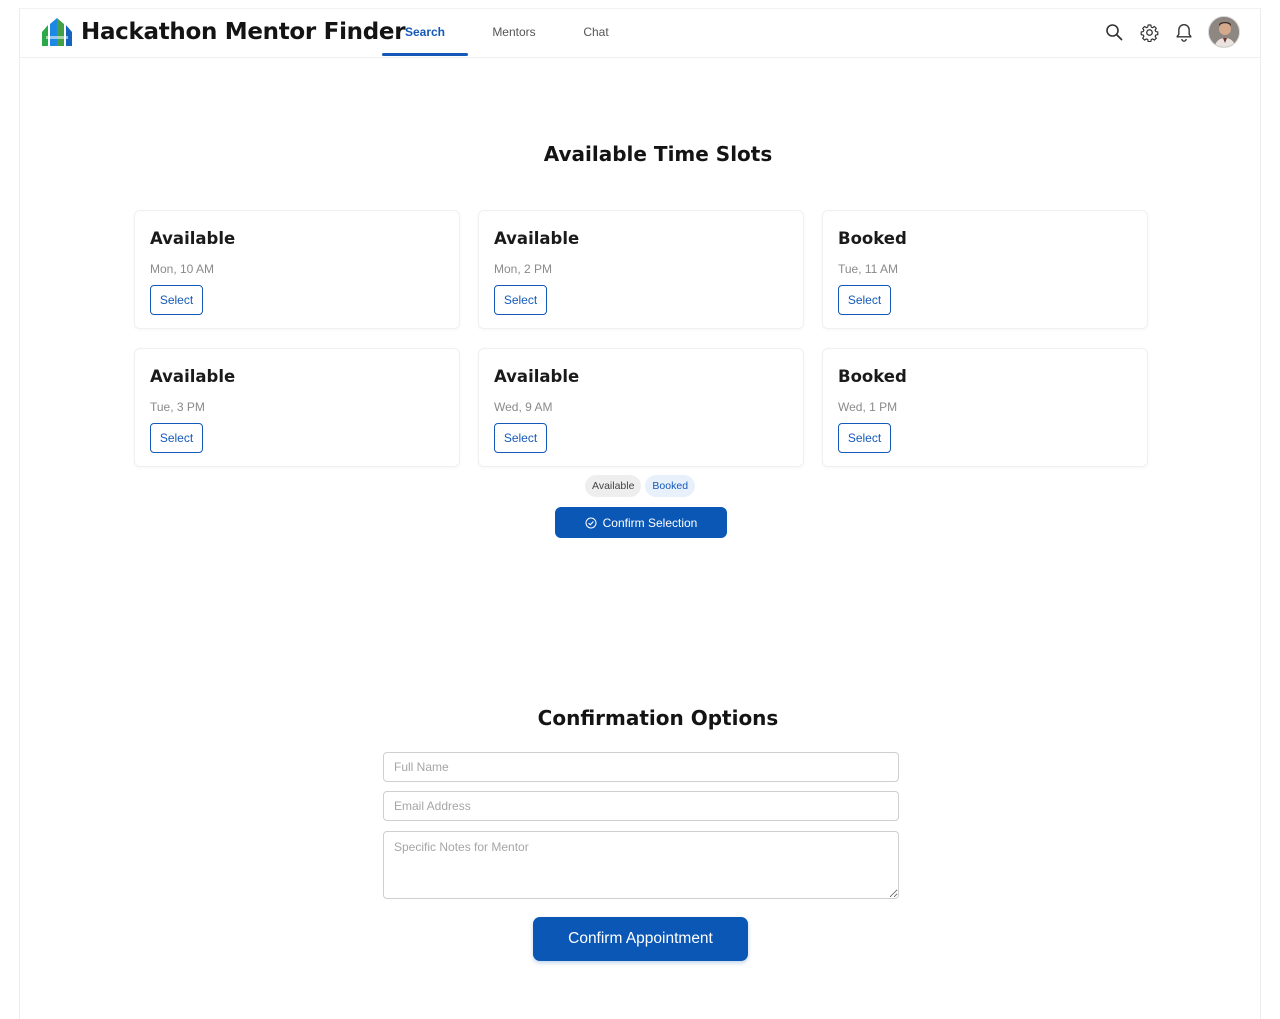  Describe the element at coordinates (640, 939) in the screenshot. I see `confirm-appointment-button: Confirm Appointment` at that location.